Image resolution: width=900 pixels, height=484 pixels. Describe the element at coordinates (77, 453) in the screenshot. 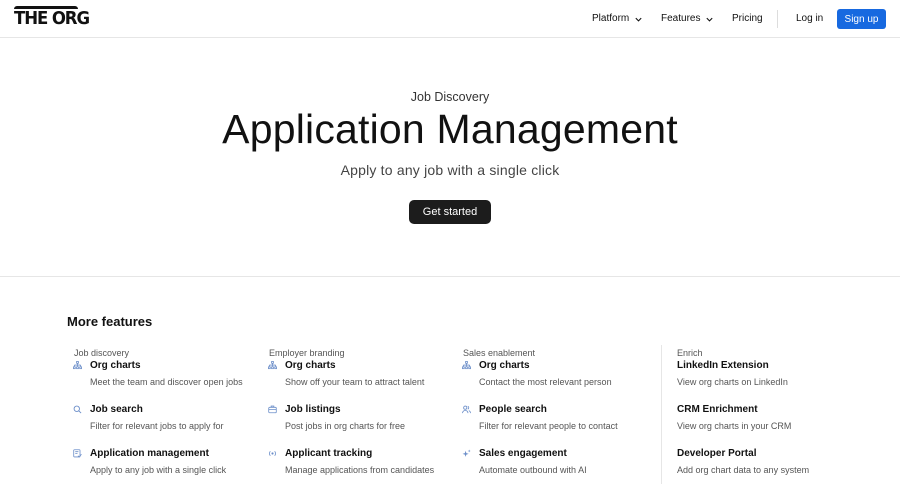

I see `application-icon` at that location.